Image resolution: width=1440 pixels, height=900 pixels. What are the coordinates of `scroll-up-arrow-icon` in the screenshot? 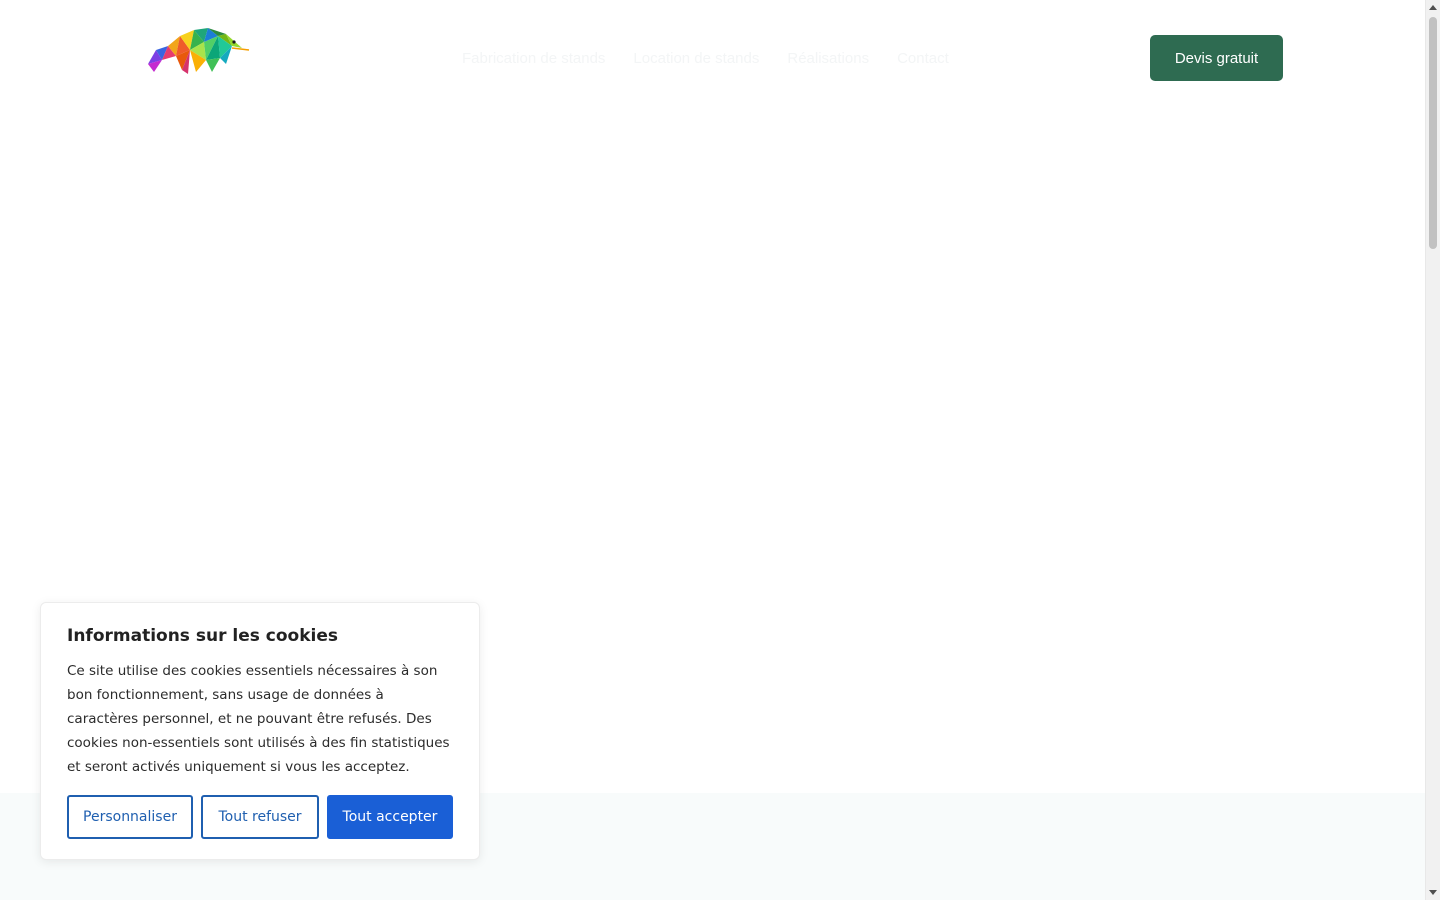 It's located at (1433, 7).